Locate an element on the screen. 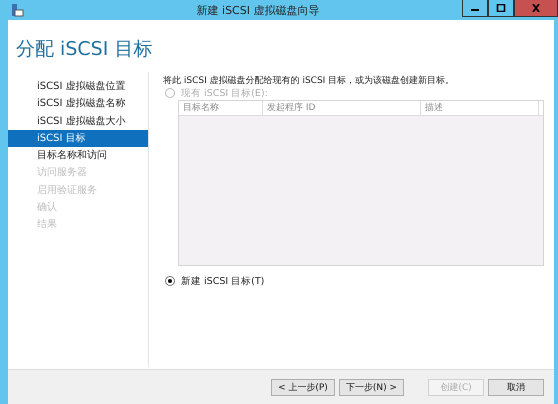 The height and width of the screenshot is (404, 558). maximize-icon is located at coordinates (501, 8).